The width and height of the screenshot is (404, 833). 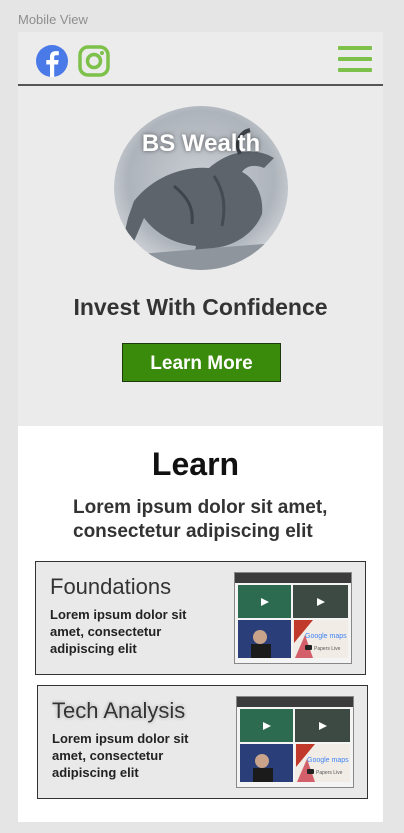 I want to click on hero-tagline: Invest With Confidence, so click(x=200, y=307).